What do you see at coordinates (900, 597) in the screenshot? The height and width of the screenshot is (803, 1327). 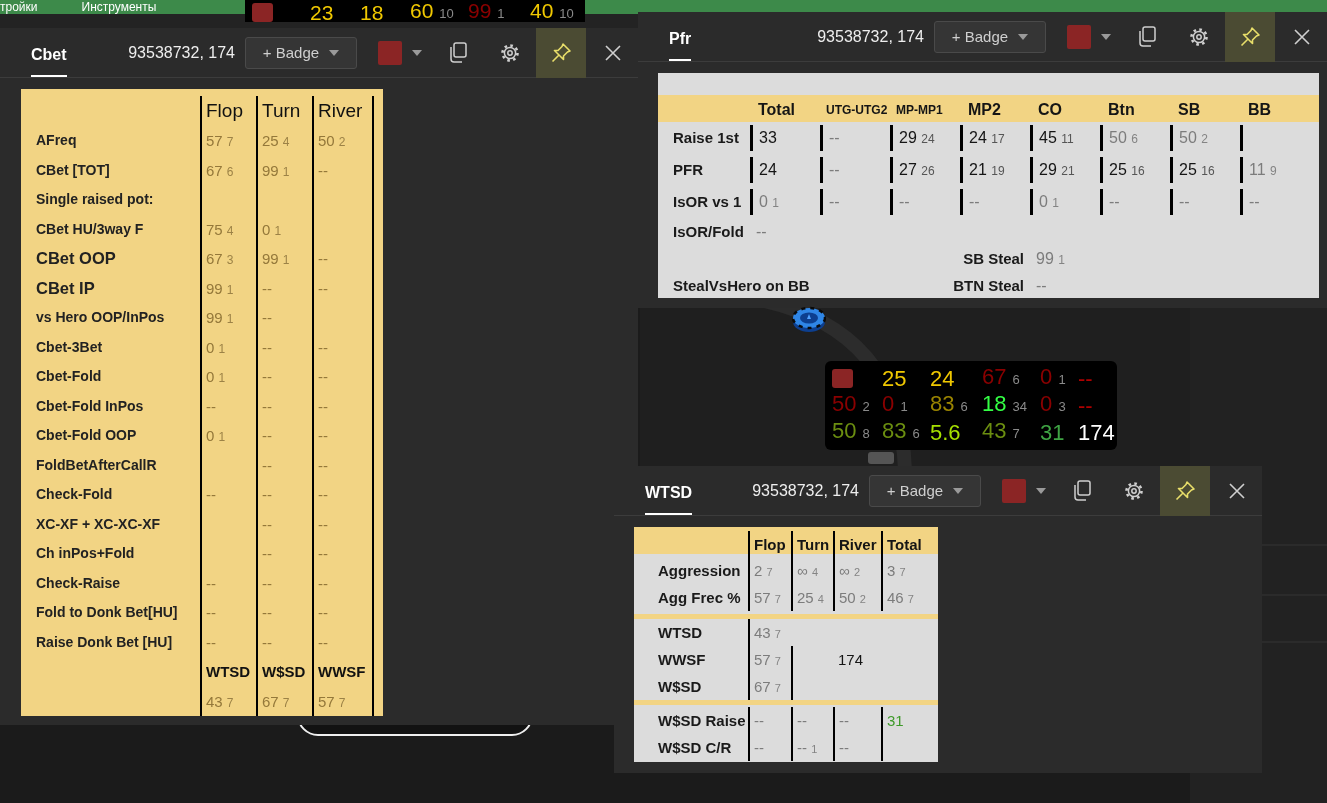 I see `table-cell: 46 7` at bounding box center [900, 597].